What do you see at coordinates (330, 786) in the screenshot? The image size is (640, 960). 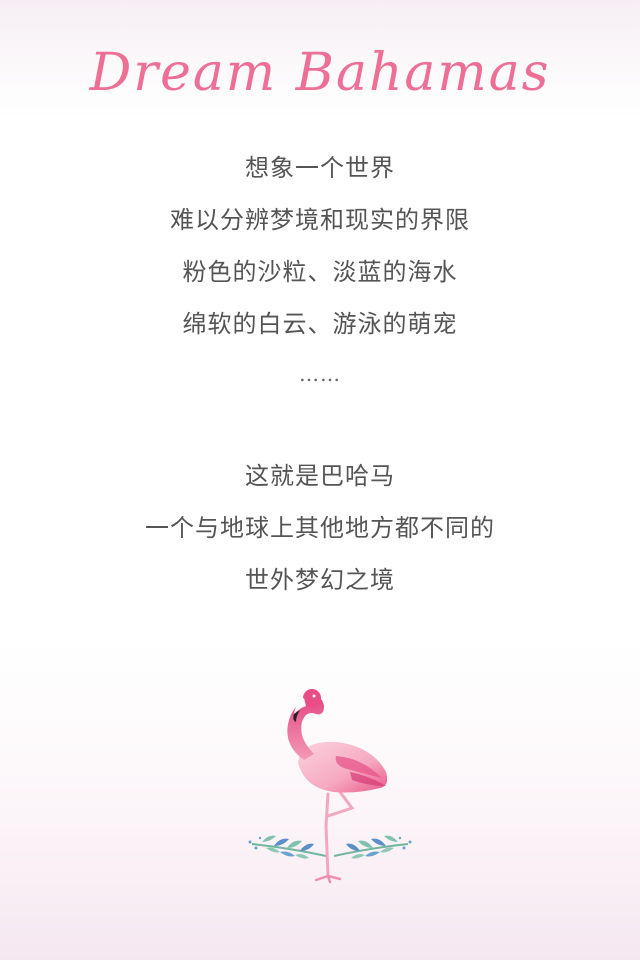 I see `flamingo-illustration` at bounding box center [330, 786].